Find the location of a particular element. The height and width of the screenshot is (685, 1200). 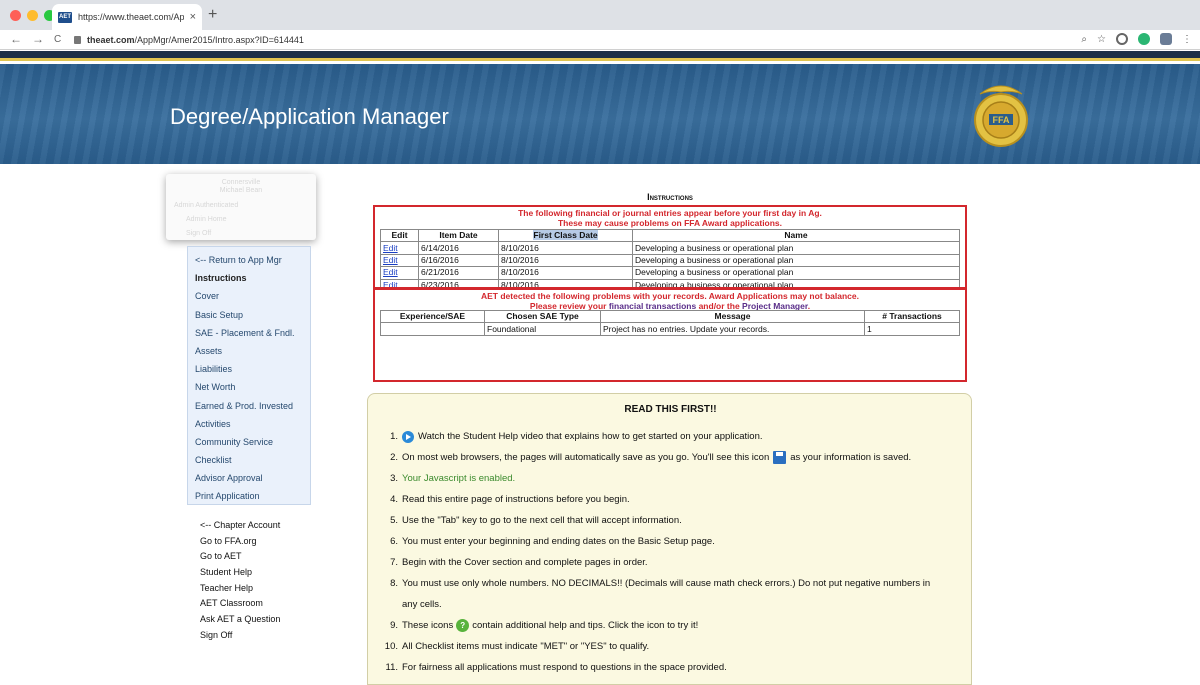

help-title: READ THIS FIRST!! is located at coordinates (670, 409).